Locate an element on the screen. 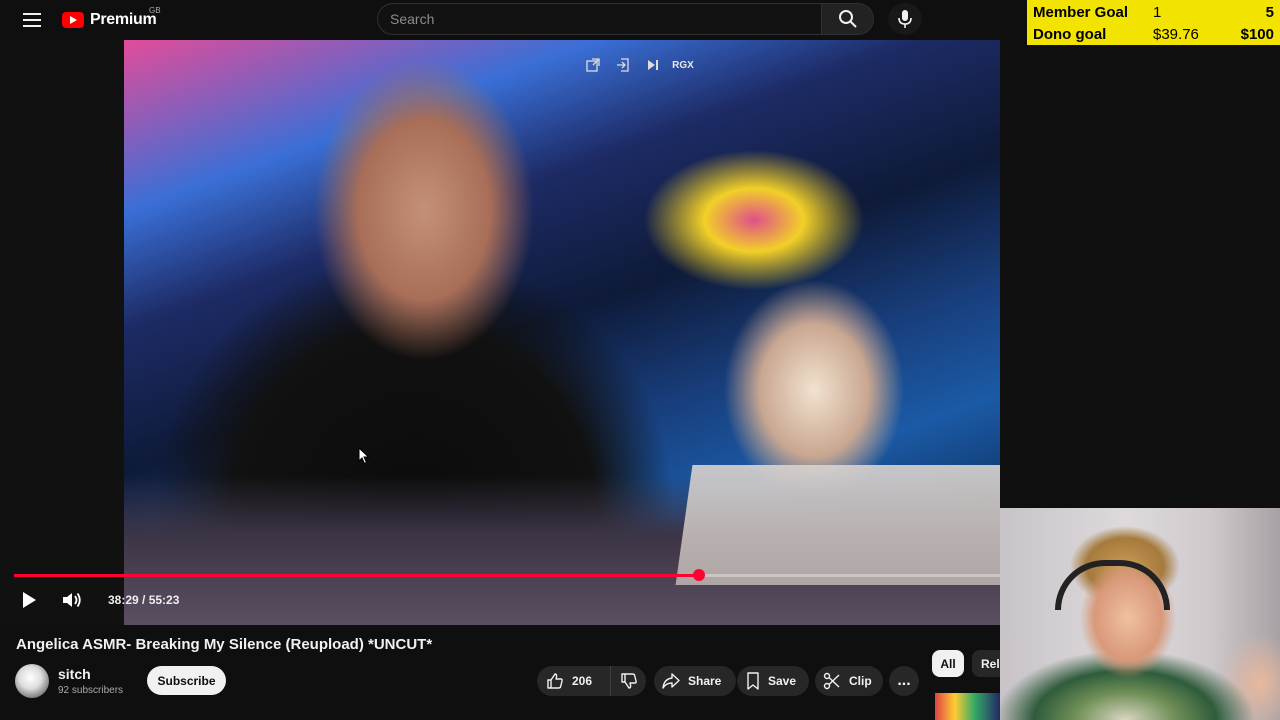 The width and height of the screenshot is (1280, 720). play-button is located at coordinates (30, 600).